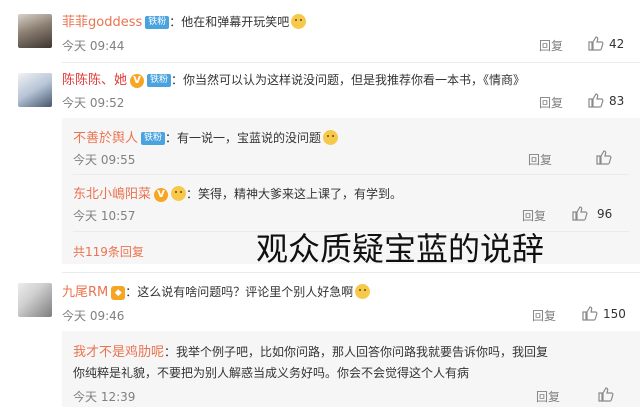 The width and height of the screenshot is (640, 407). What do you see at coordinates (400, 249) in the screenshot?
I see `video-overlay-caption: 观众质疑宝蓝的说辞` at bounding box center [400, 249].